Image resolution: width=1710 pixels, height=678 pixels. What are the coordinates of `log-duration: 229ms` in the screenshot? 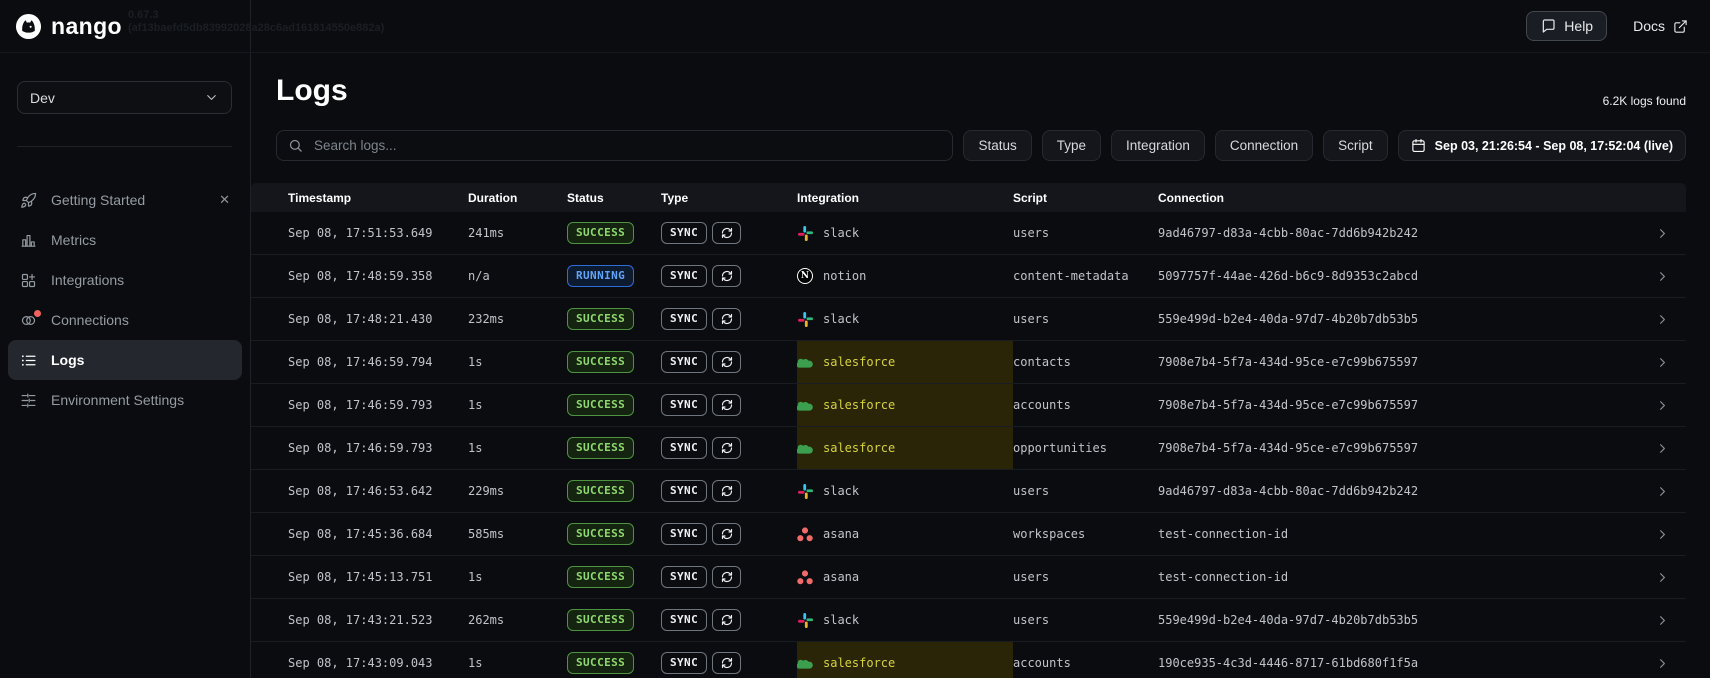 It's located at (486, 491).